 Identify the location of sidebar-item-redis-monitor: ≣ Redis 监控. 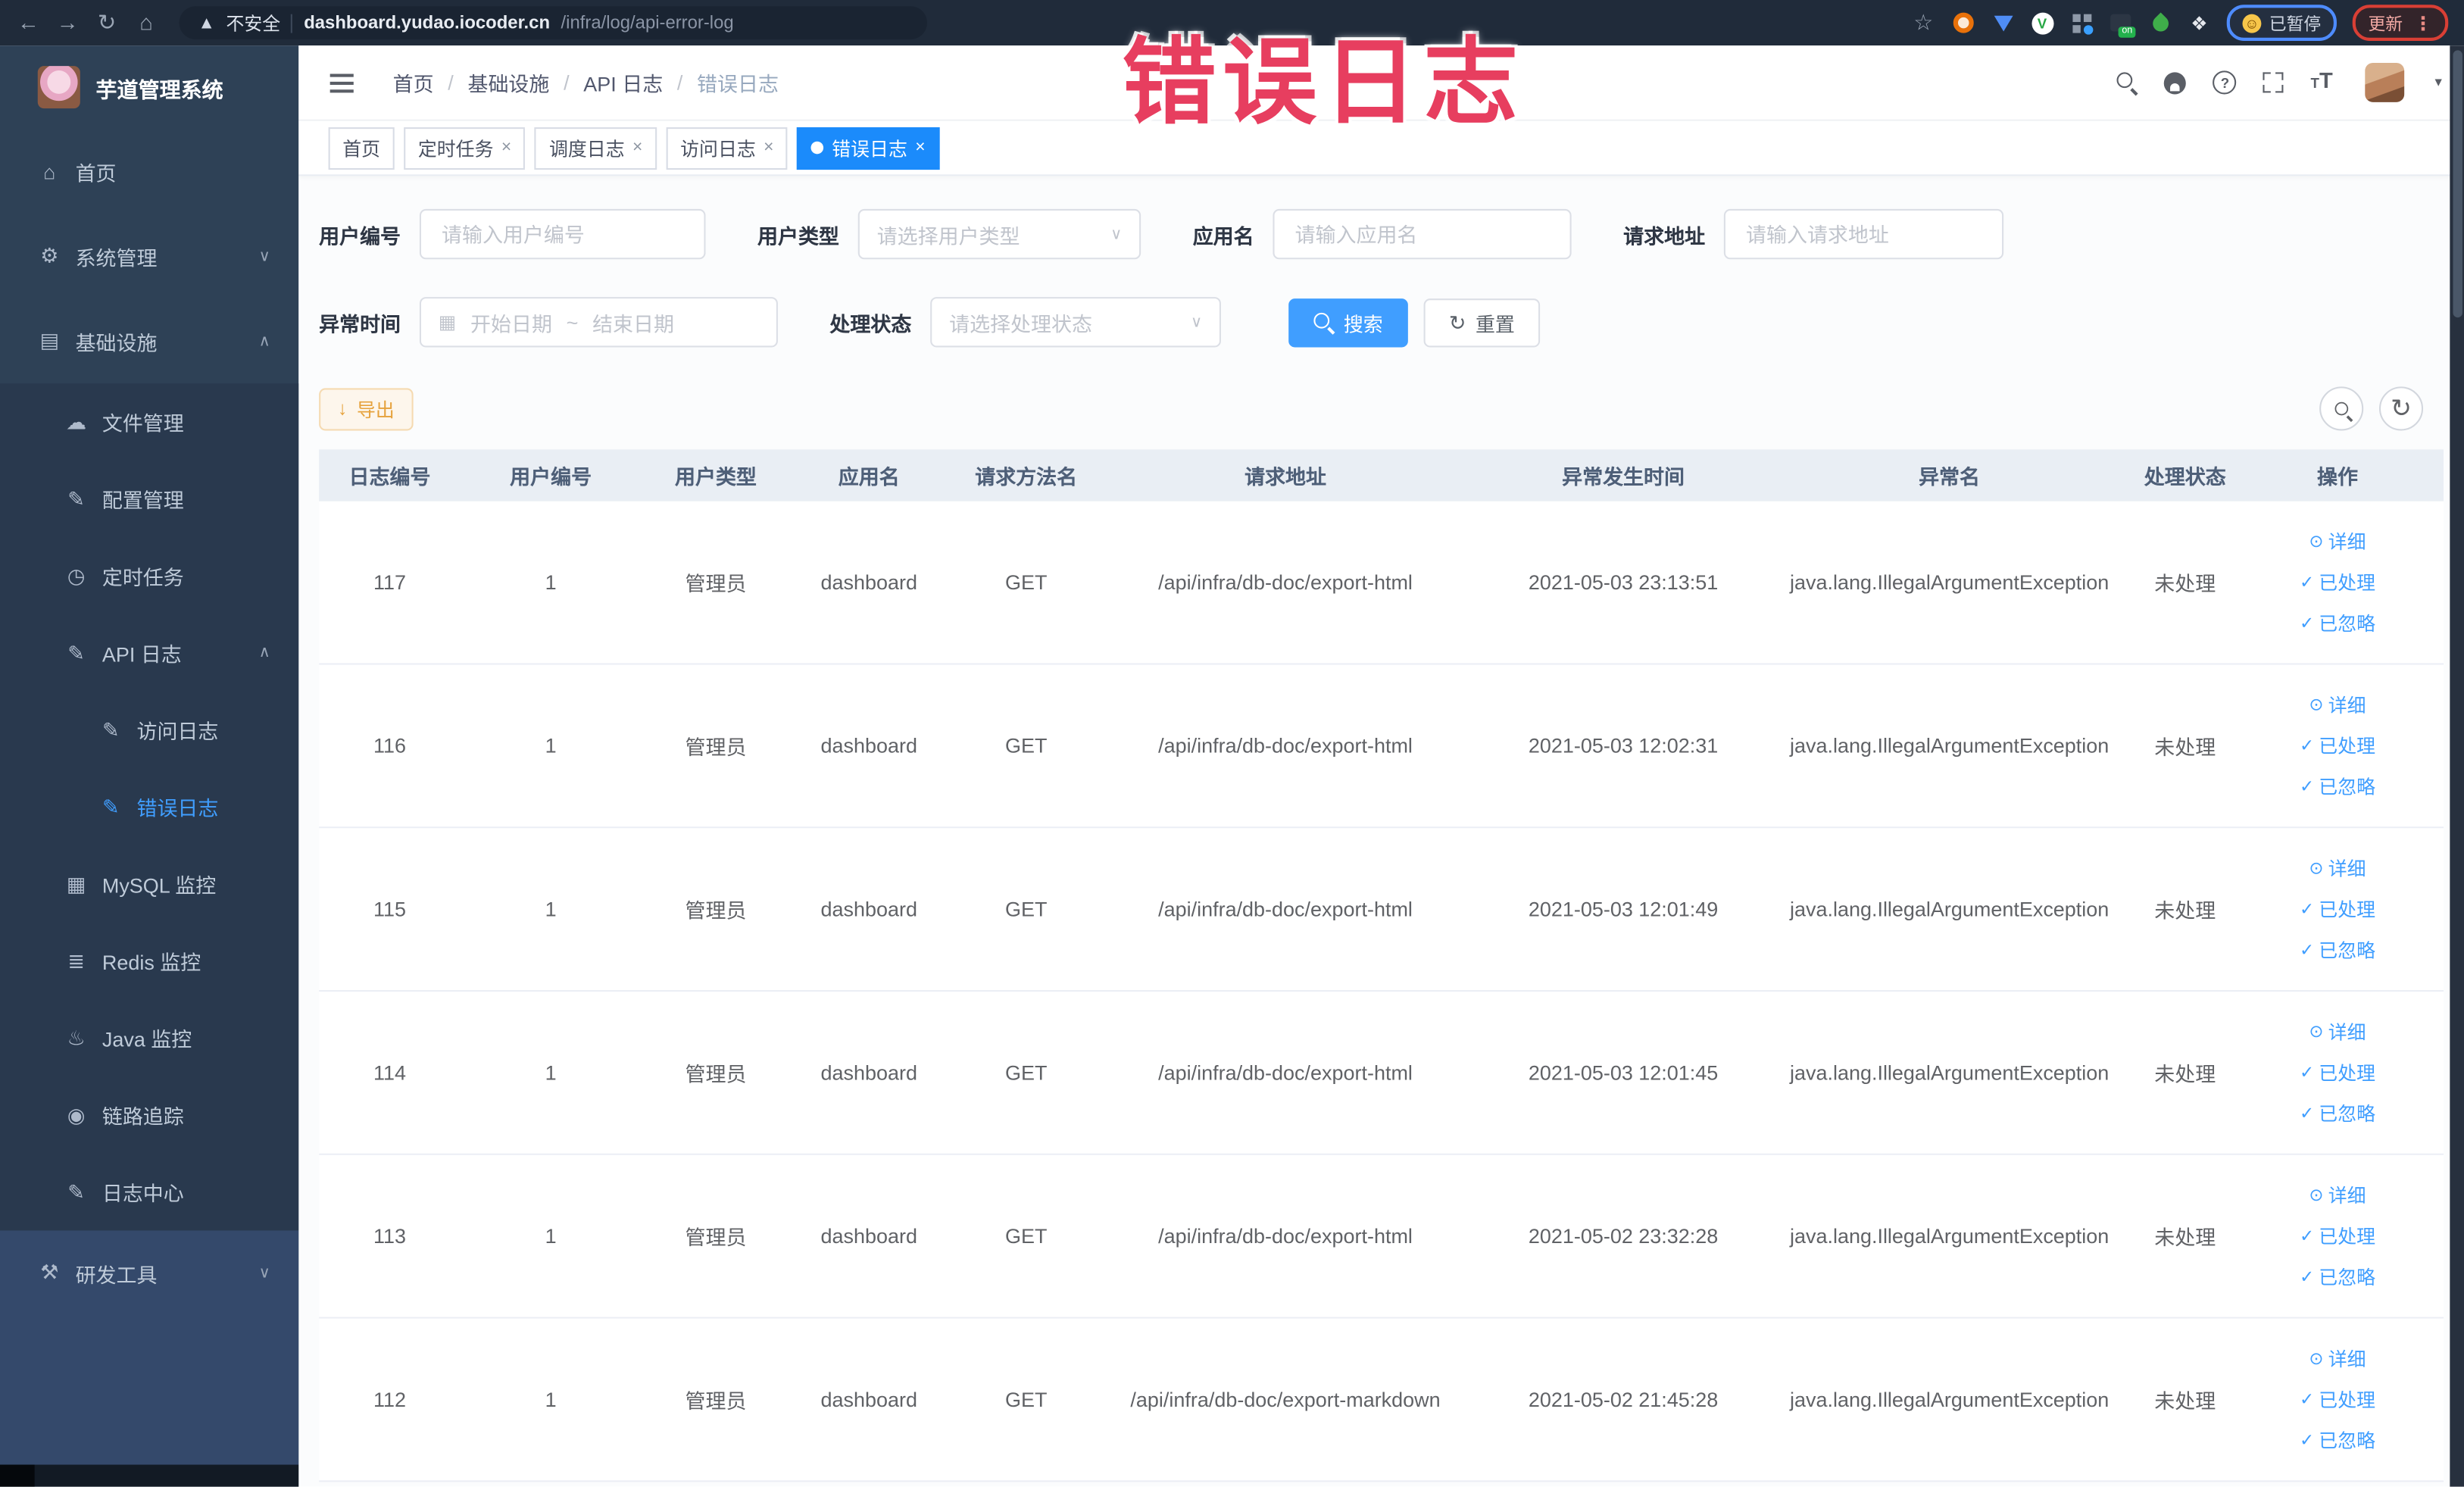
(149, 961).